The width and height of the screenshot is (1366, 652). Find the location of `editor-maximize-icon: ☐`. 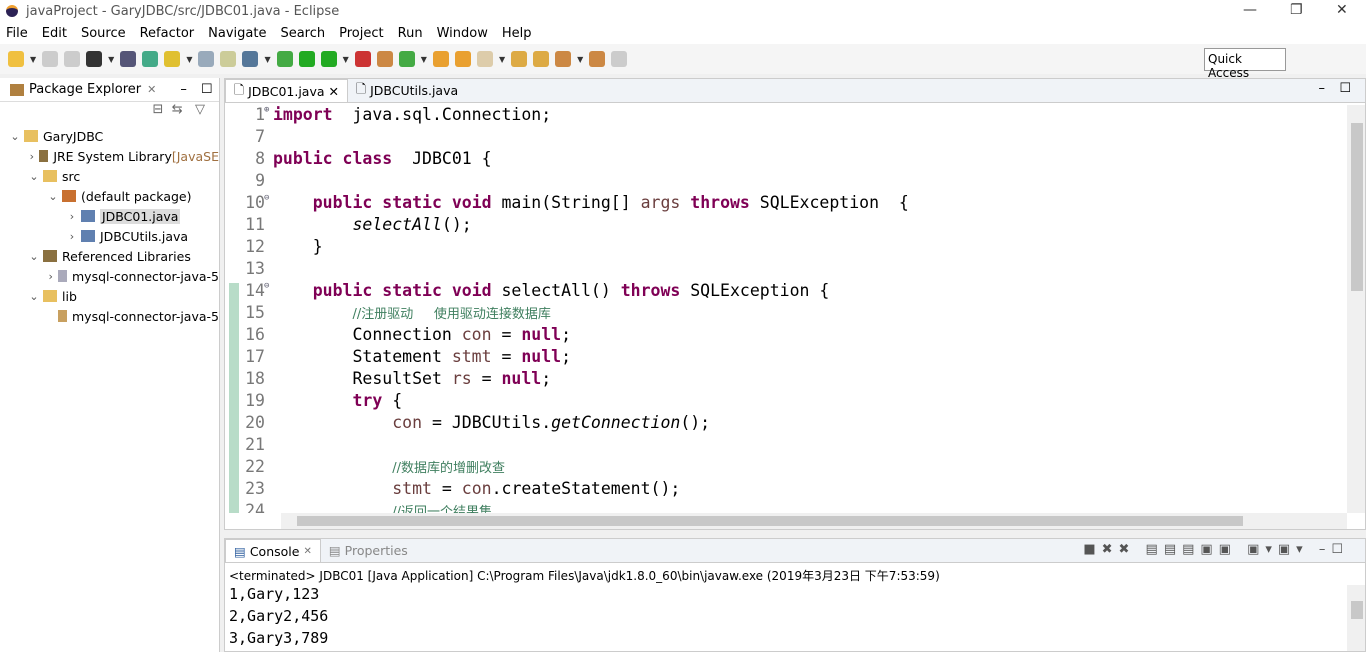

editor-maximize-icon: ☐ is located at coordinates (1345, 88).